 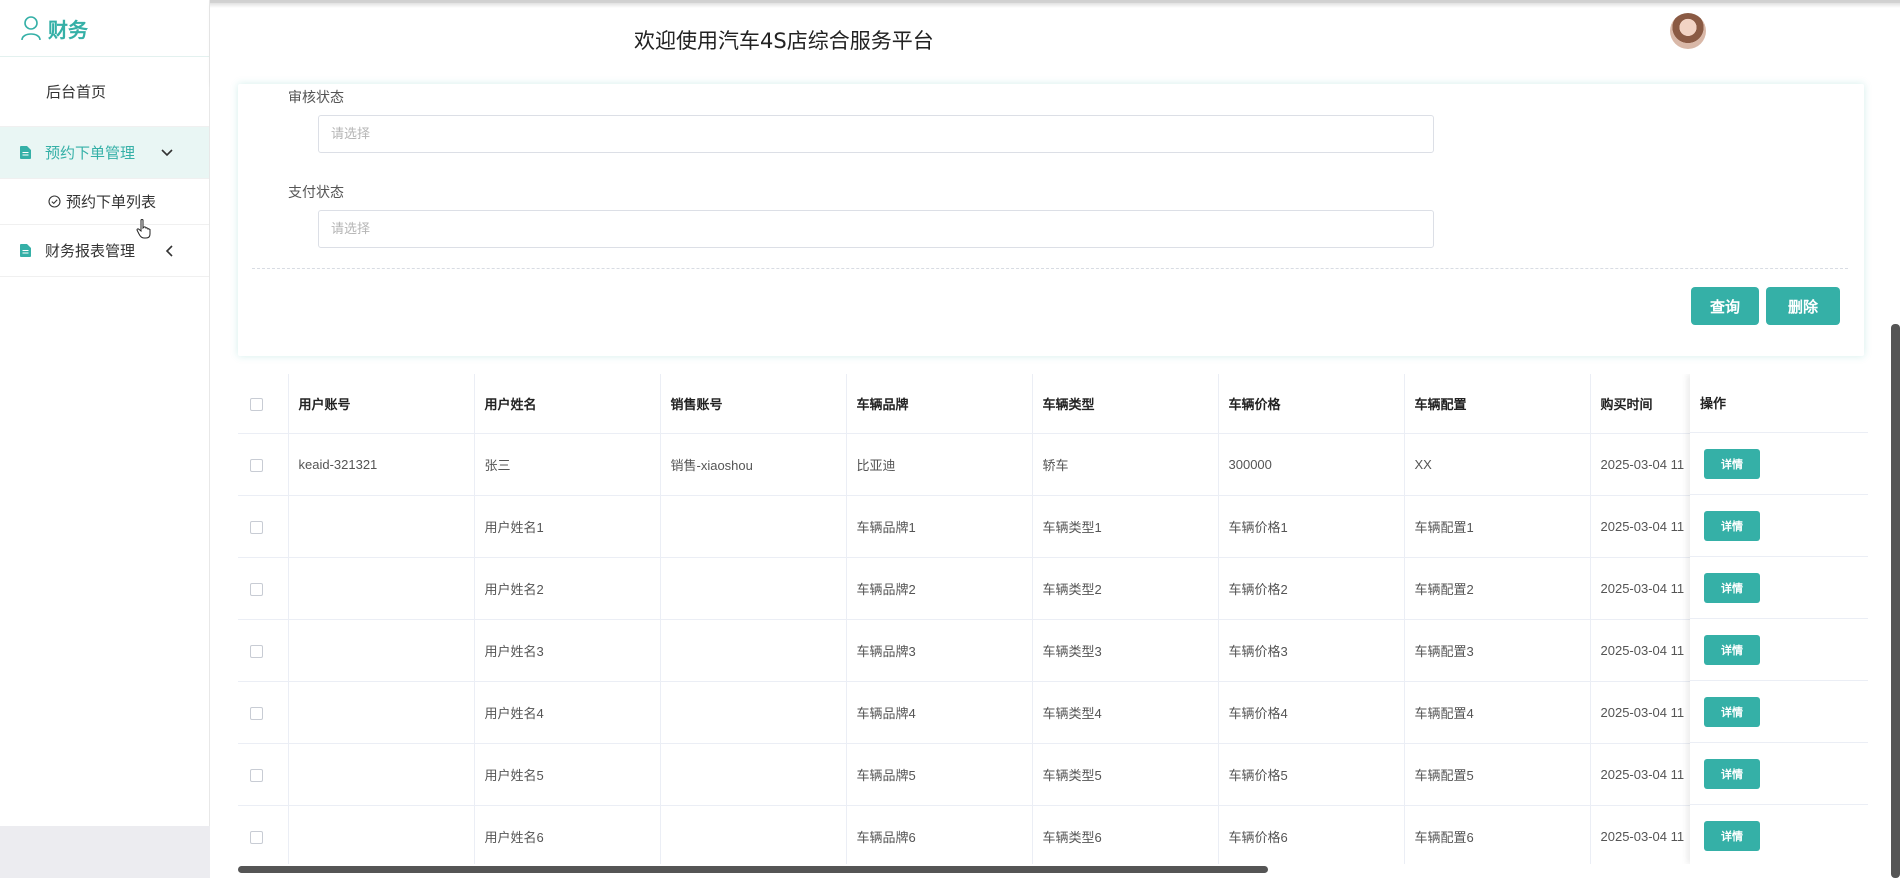 What do you see at coordinates (76, 92) in the screenshot?
I see `sidebar-item-home-label: 后台首页` at bounding box center [76, 92].